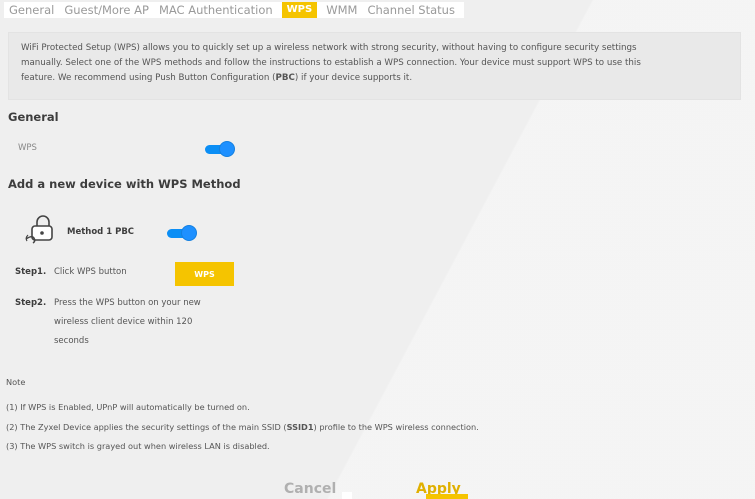  What do you see at coordinates (447, 496) in the screenshot?
I see `apply-underline` at bounding box center [447, 496].